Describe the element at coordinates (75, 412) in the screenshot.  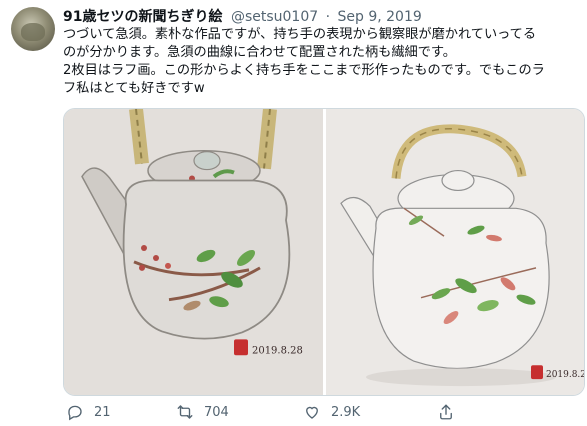
I see `reply-icon` at that location.